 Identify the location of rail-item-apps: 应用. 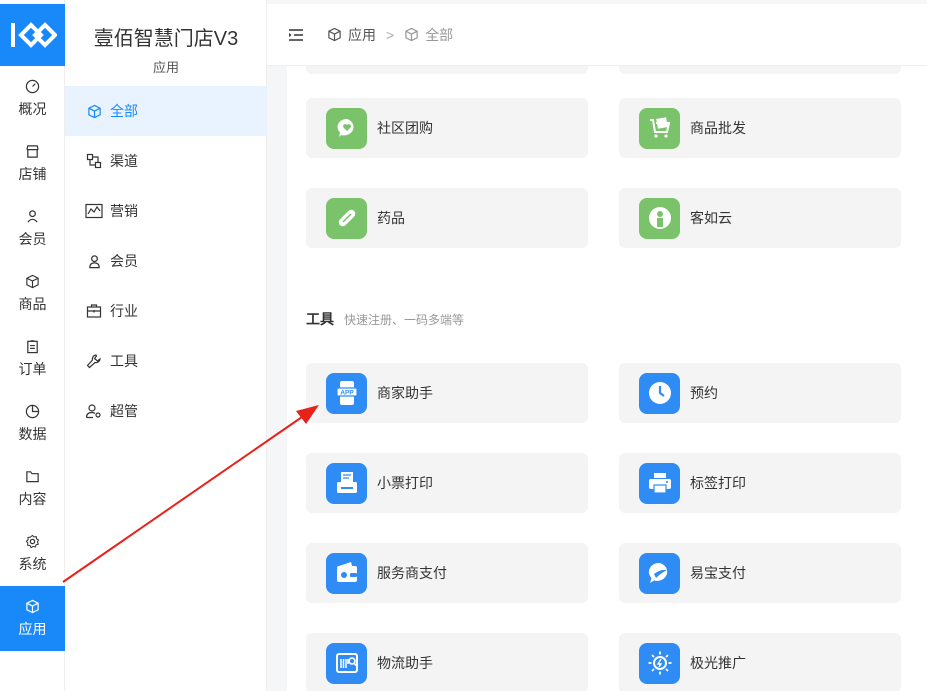
(32, 618).